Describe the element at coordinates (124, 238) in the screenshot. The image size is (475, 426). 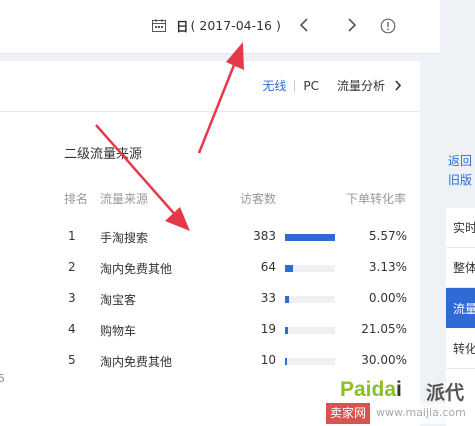
I see `source-cell: 手淘搜索` at that location.